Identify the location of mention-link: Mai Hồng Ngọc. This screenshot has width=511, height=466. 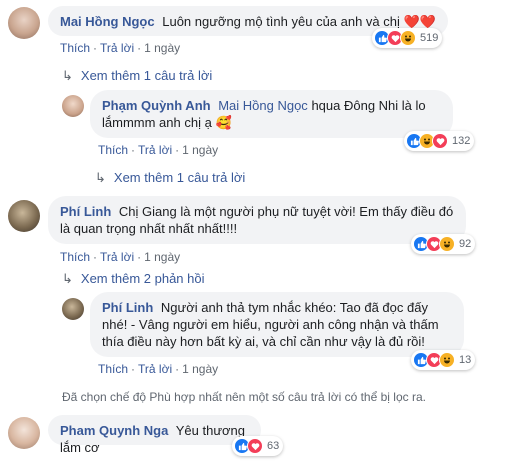
(263, 105).